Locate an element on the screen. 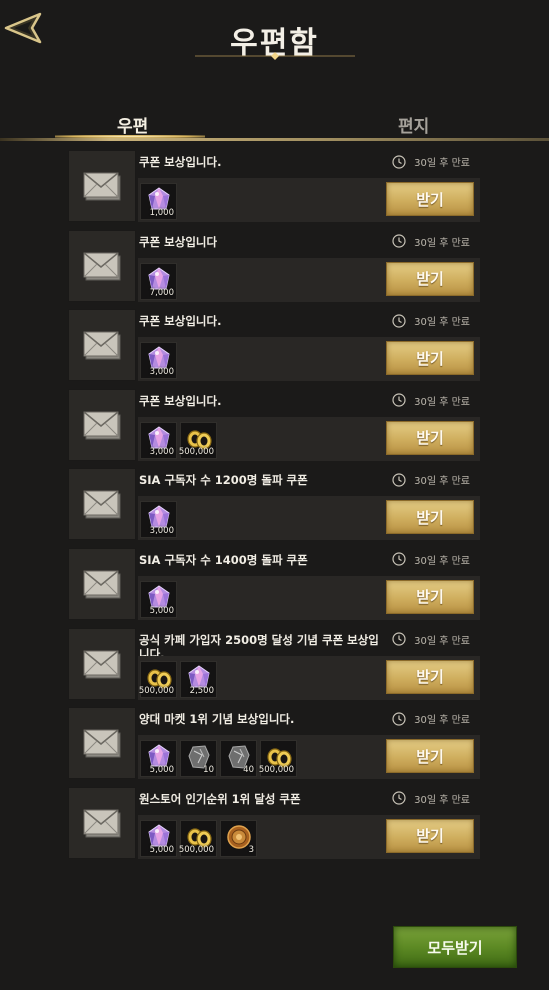  reward-slot: 7,000 is located at coordinates (158, 281).